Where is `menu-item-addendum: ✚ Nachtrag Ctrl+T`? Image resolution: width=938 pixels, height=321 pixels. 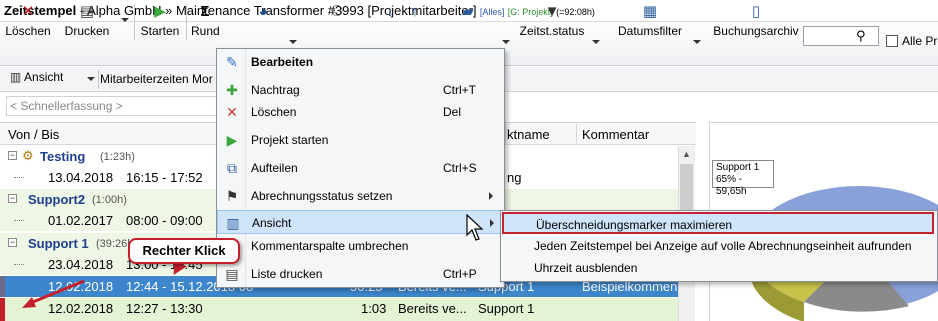 menu-item-addendum: ✚ Nachtrag Ctrl+T is located at coordinates (360, 90).